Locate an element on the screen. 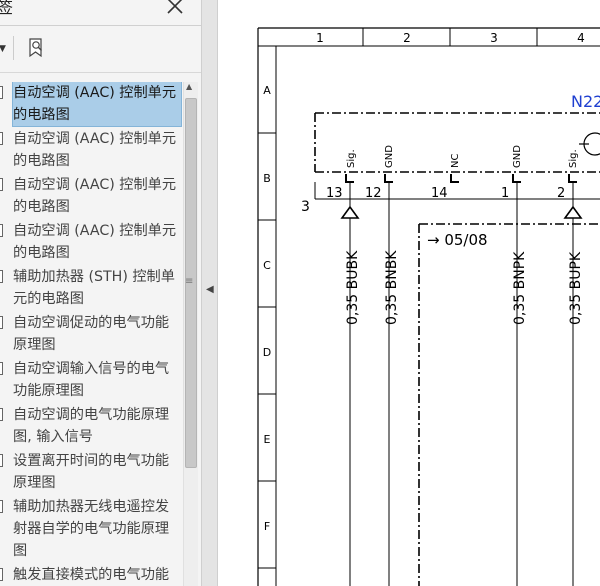  row-label: E is located at coordinates (267, 439).